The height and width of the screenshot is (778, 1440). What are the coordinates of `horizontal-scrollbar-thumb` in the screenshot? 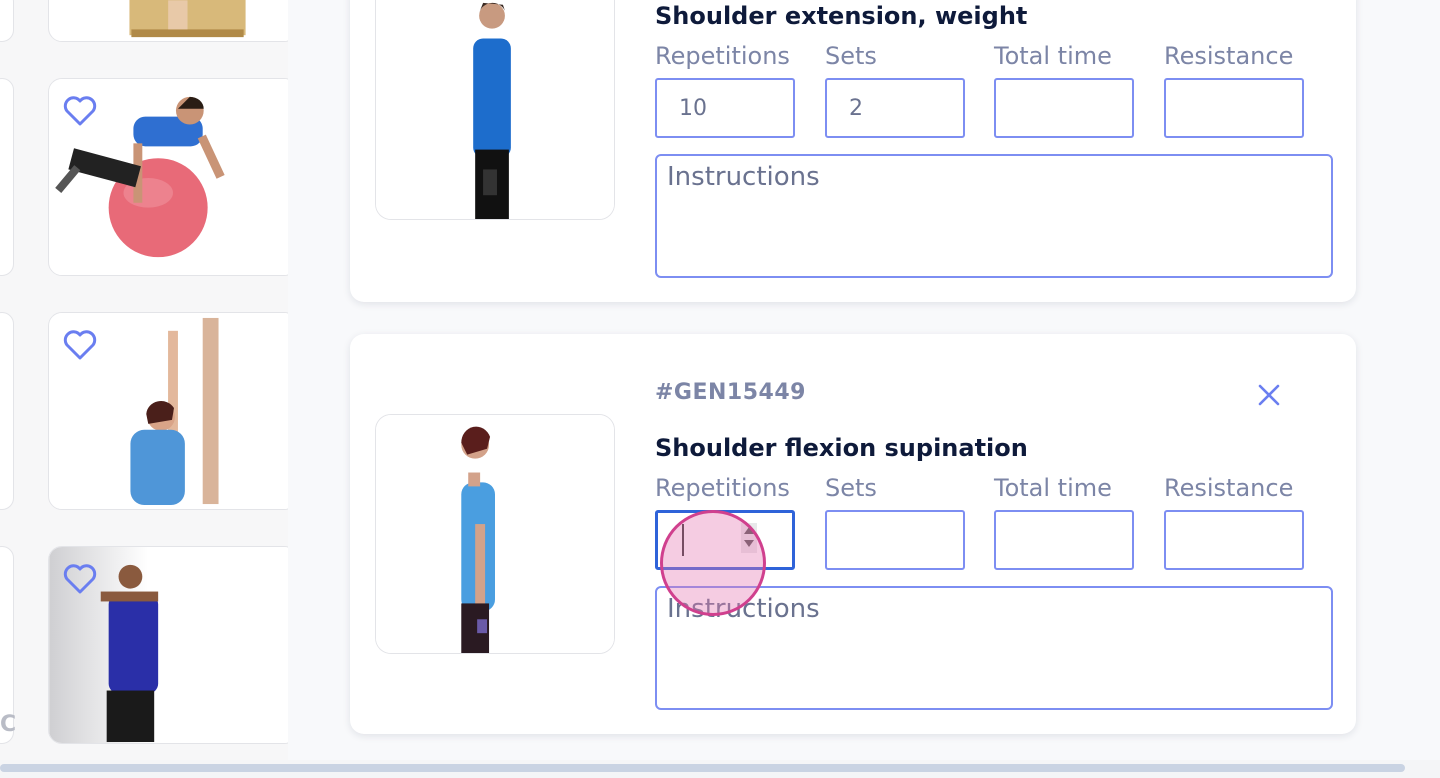 It's located at (702, 768).